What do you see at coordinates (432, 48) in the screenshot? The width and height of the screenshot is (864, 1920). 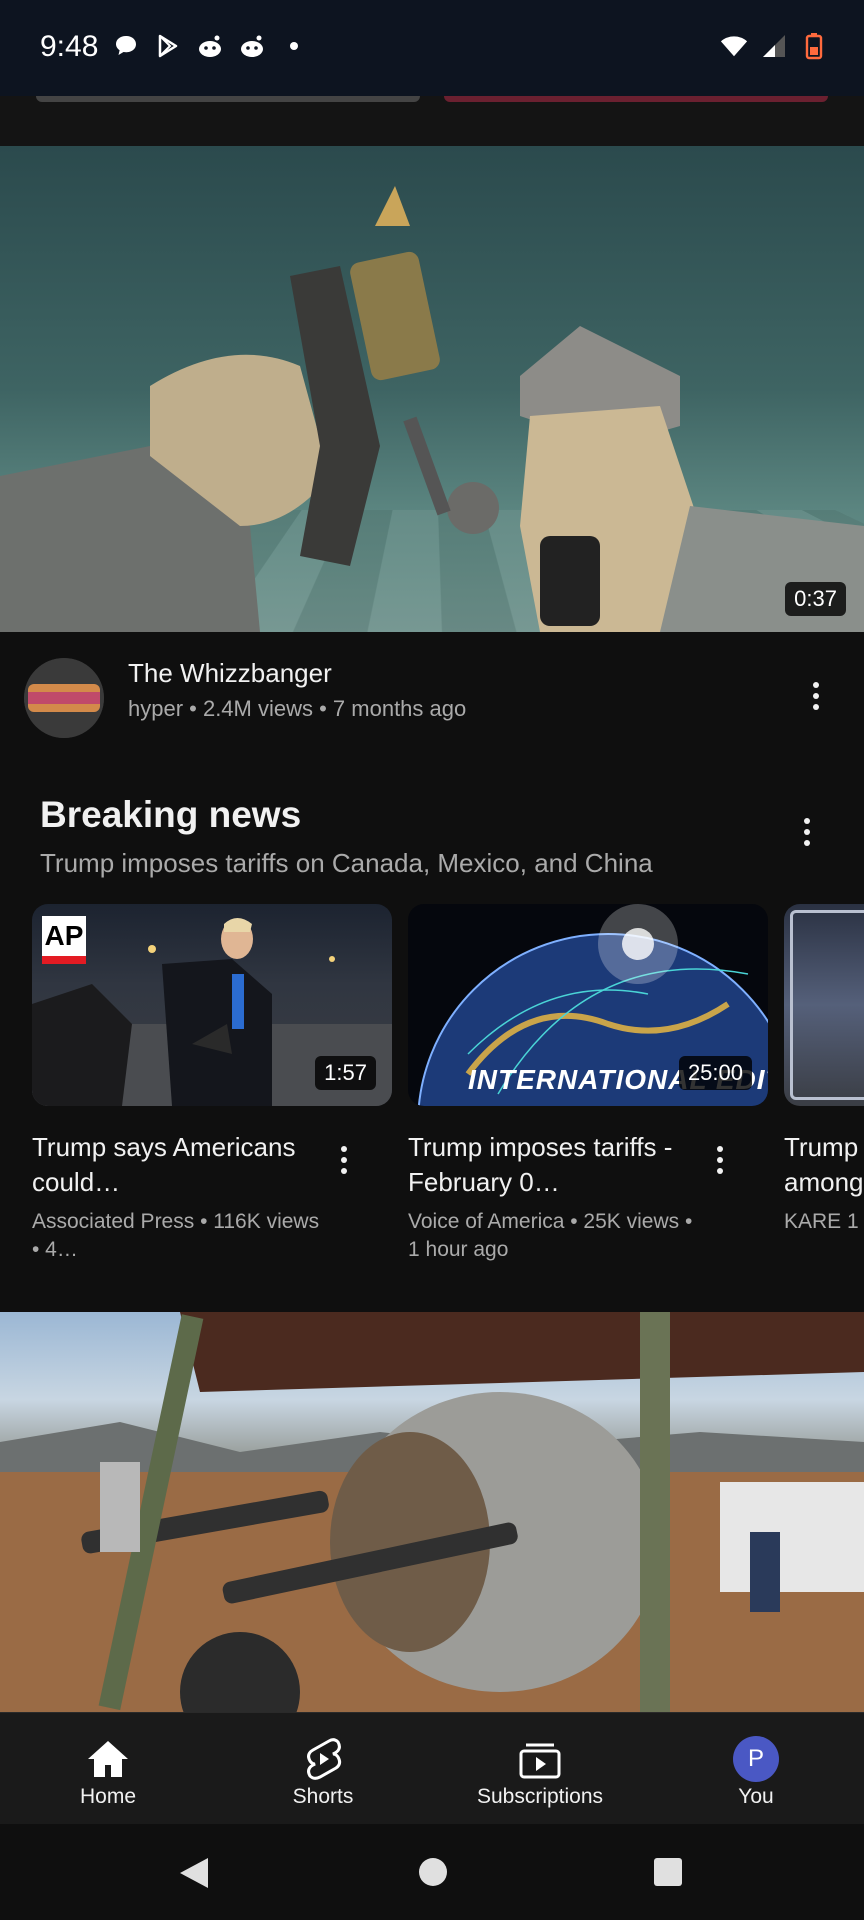 I see `status-bar: 9:48` at bounding box center [432, 48].